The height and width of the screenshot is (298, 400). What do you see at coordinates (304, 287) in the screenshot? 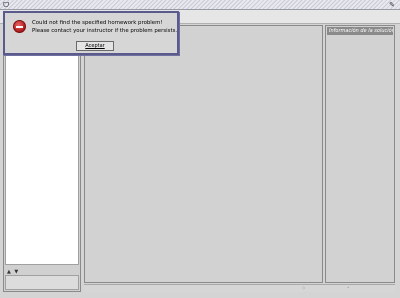
I see `status-indicator: ◇` at bounding box center [304, 287].